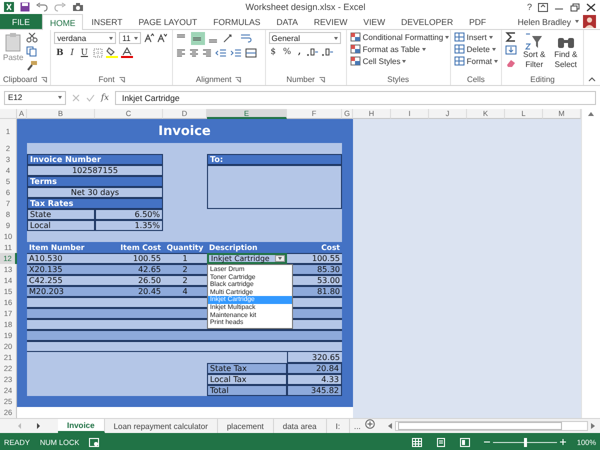 Image resolution: width=600 pixels, height=450 pixels. What do you see at coordinates (525, 442) in the screenshot?
I see `zoom-thumb` at bounding box center [525, 442].